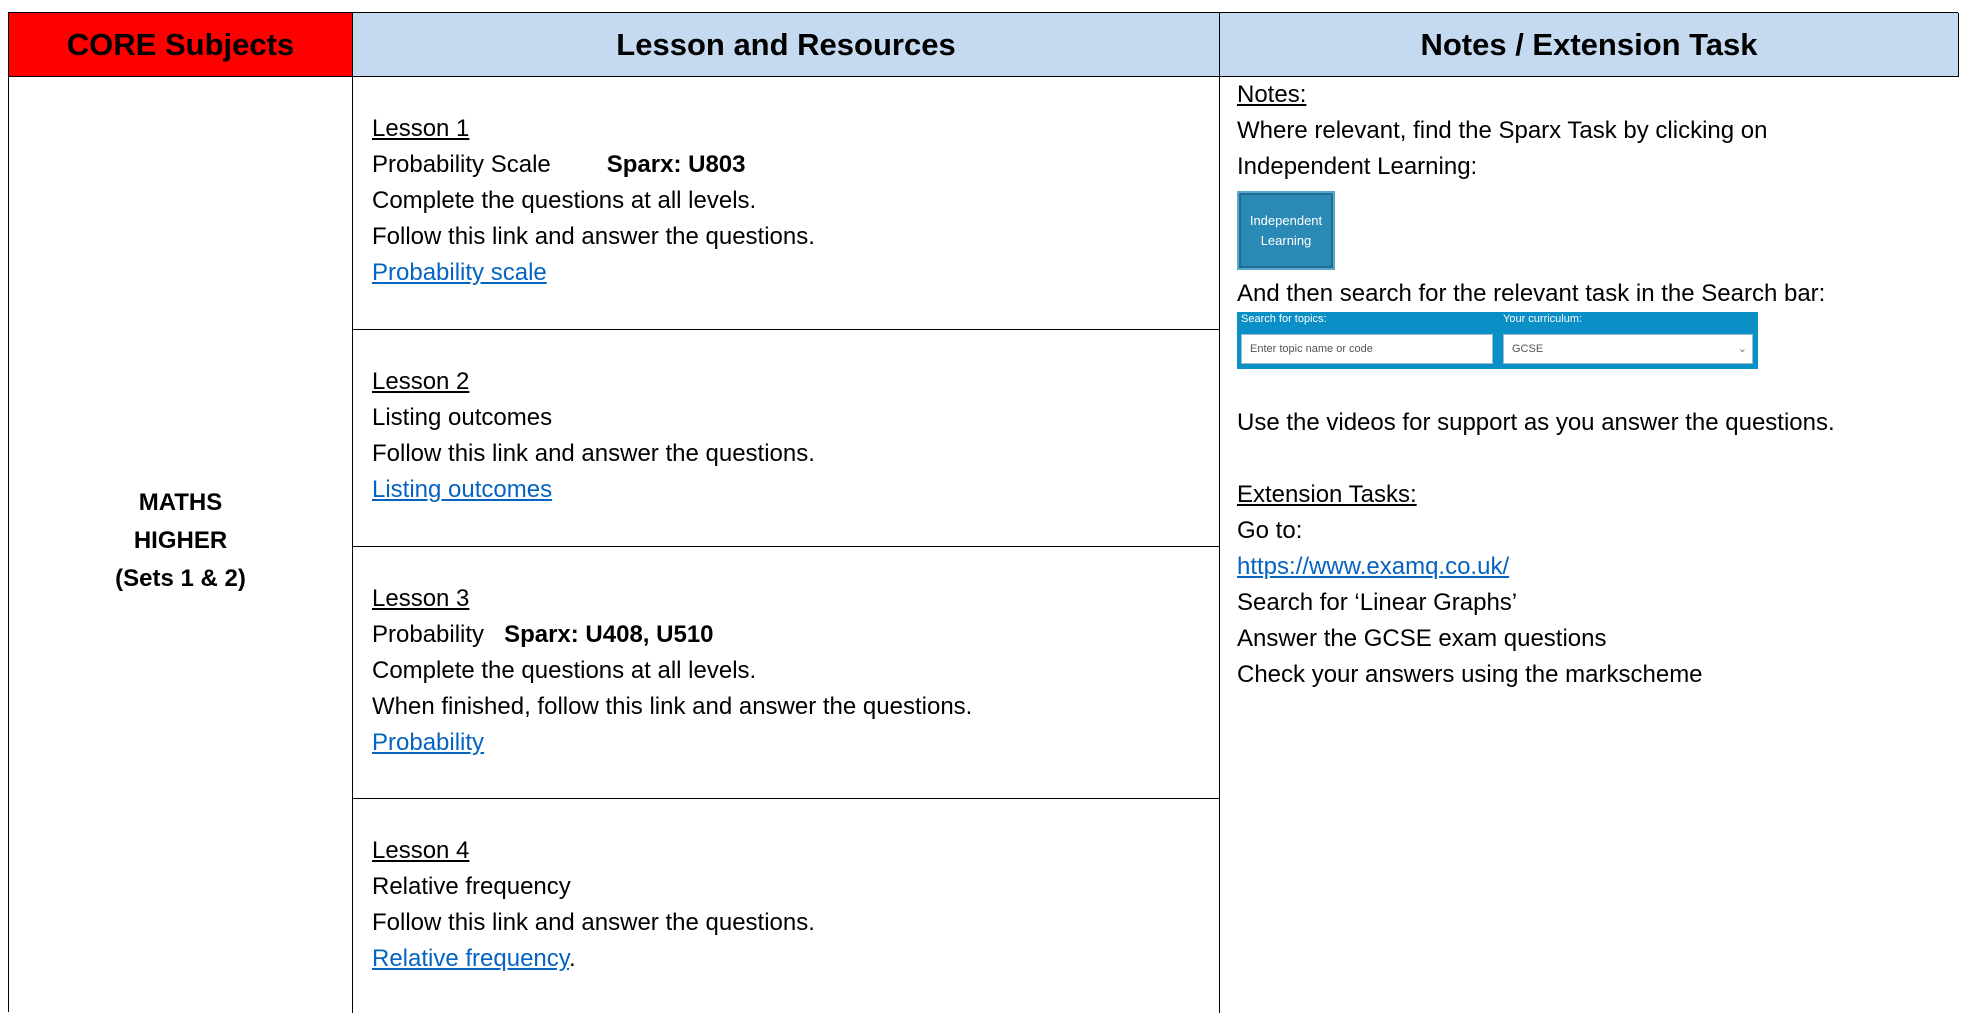 The image size is (1963, 1013). Describe the element at coordinates (572, 958) in the screenshot. I see `link-suffix: .` at that location.